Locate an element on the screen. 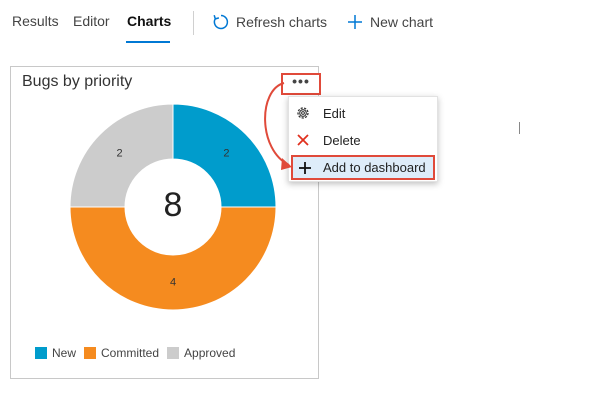  donut-value-label-committed: 4 is located at coordinates (173, 282).